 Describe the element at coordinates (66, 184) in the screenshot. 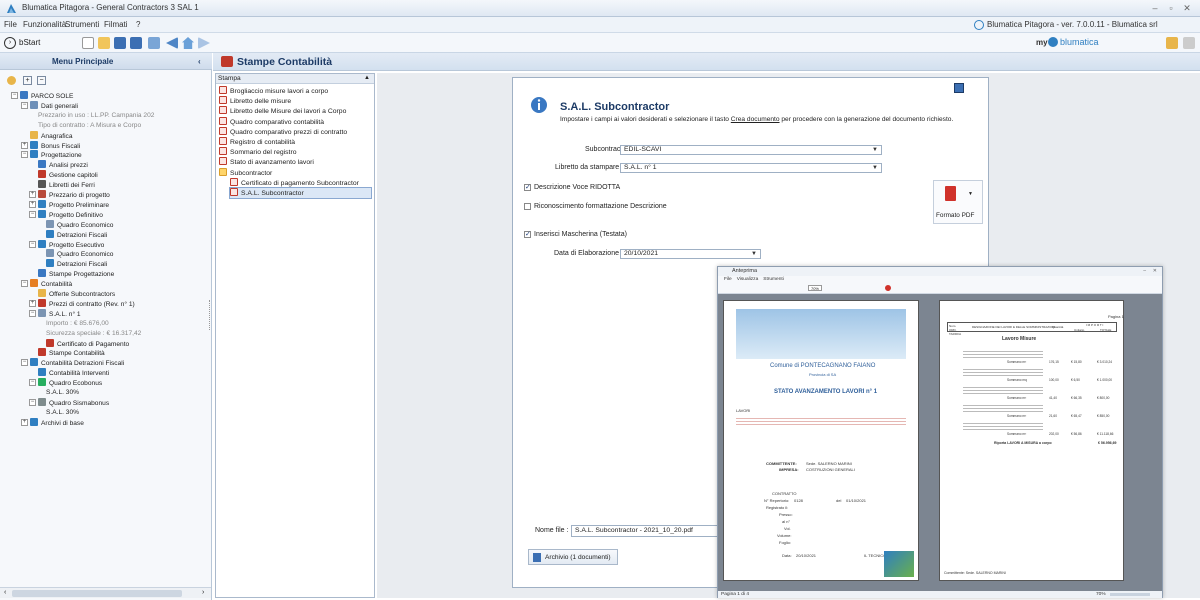

I see `tree-item: Libretti dei Ferri` at that location.